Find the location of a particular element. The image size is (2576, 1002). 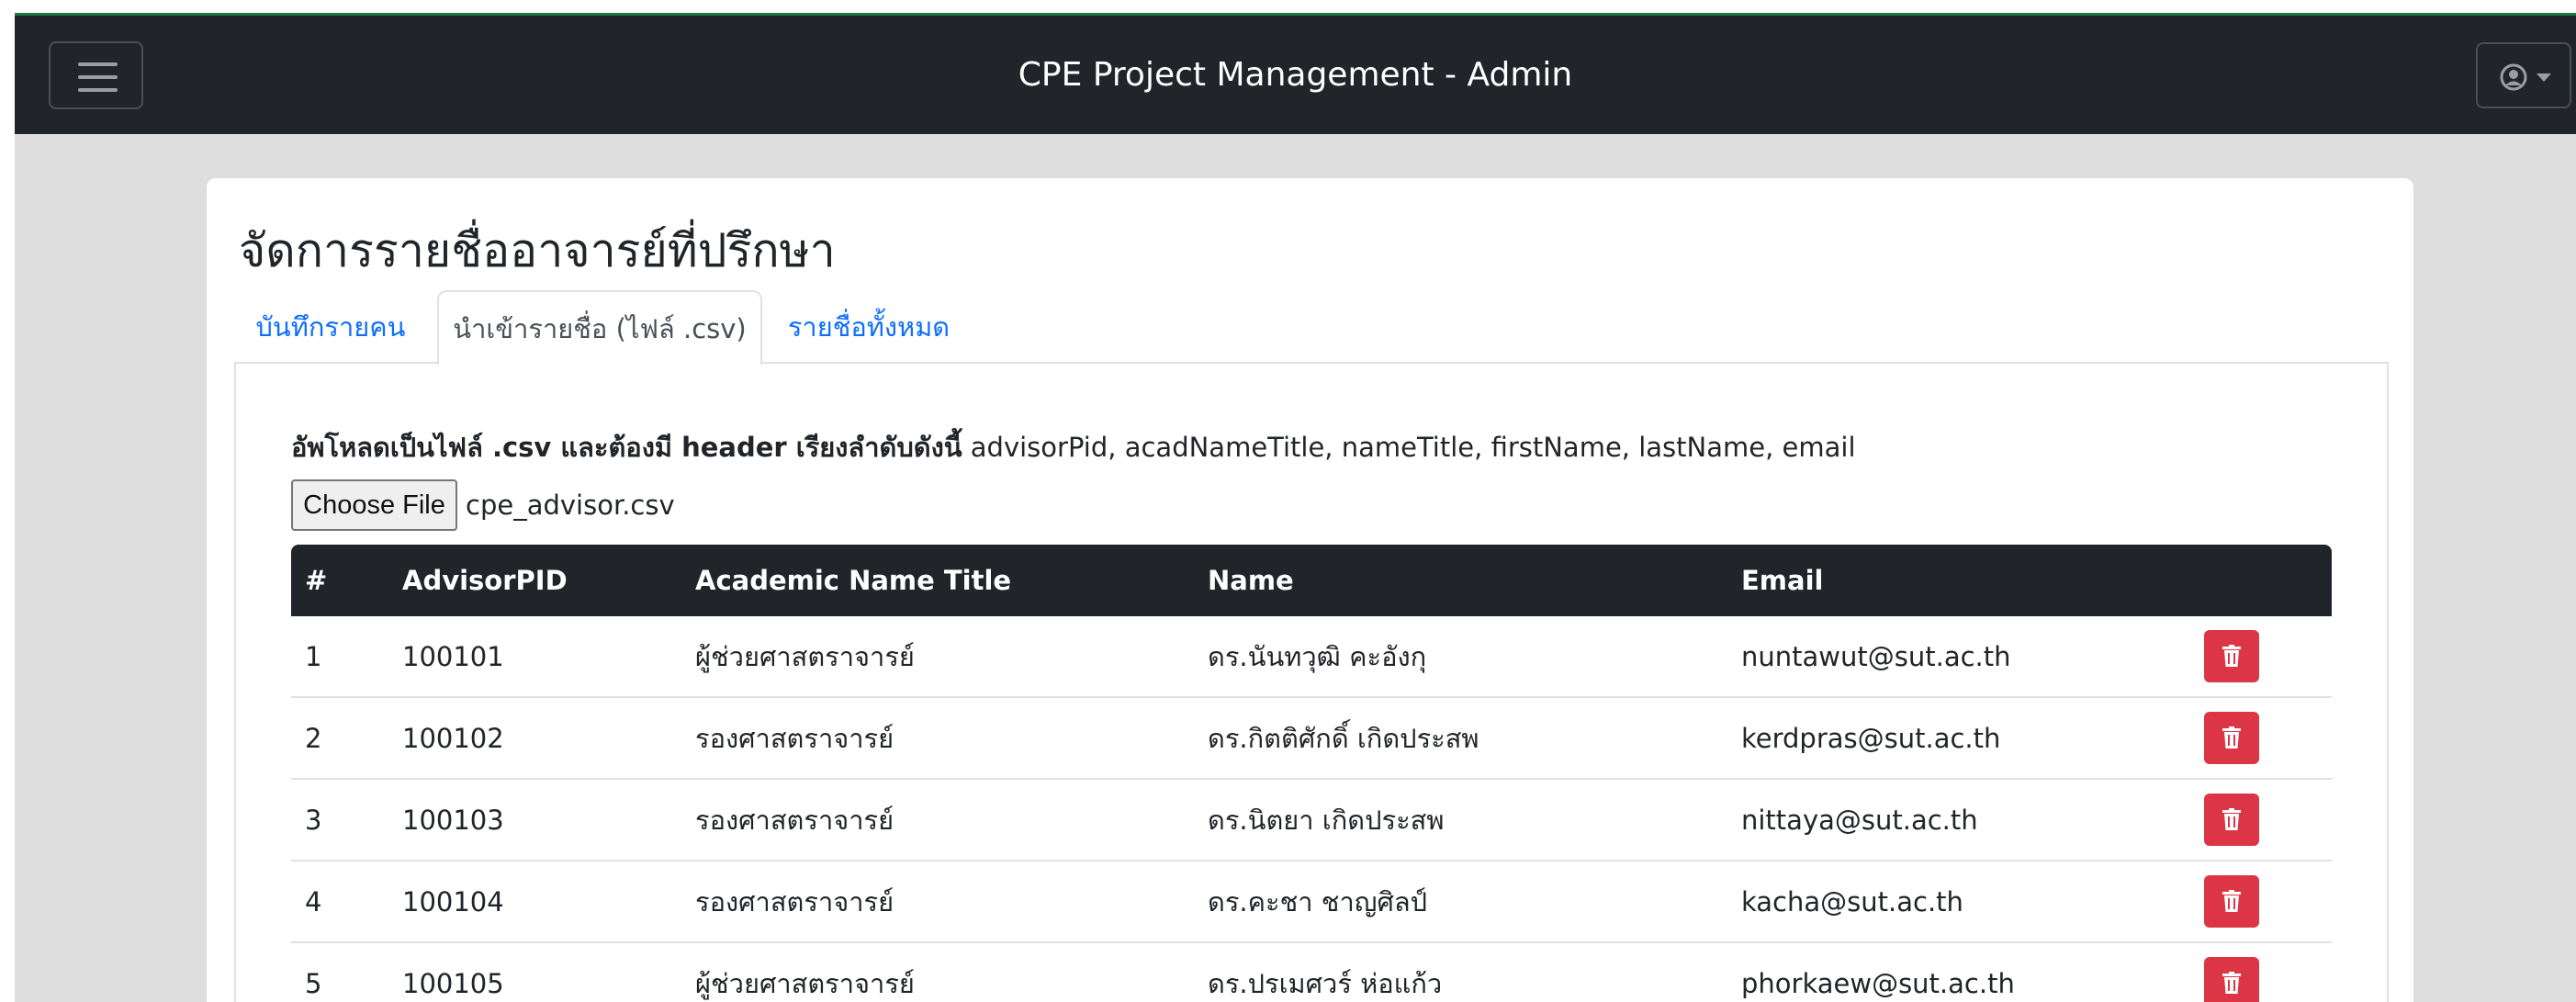

advisor-pid: 100104 is located at coordinates (453, 902).